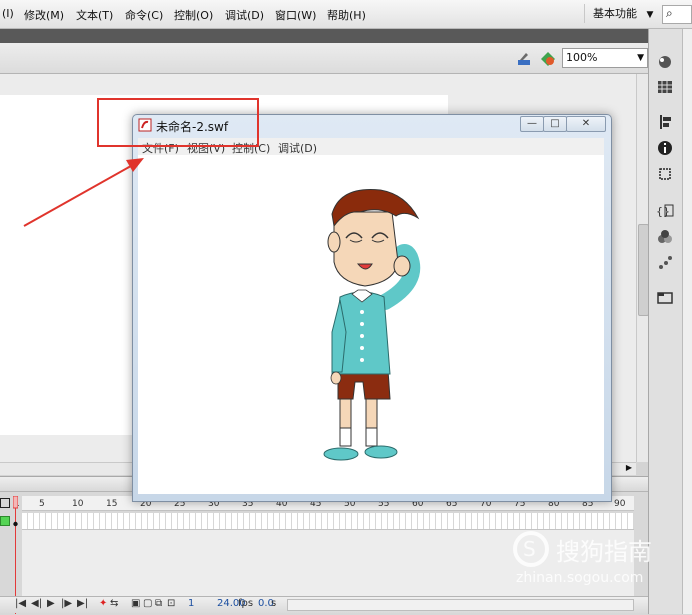 The height and width of the screenshot is (615, 692). Describe the element at coordinates (604, 552) in the screenshot. I see `watermark-brand: 搜狗指南` at that location.